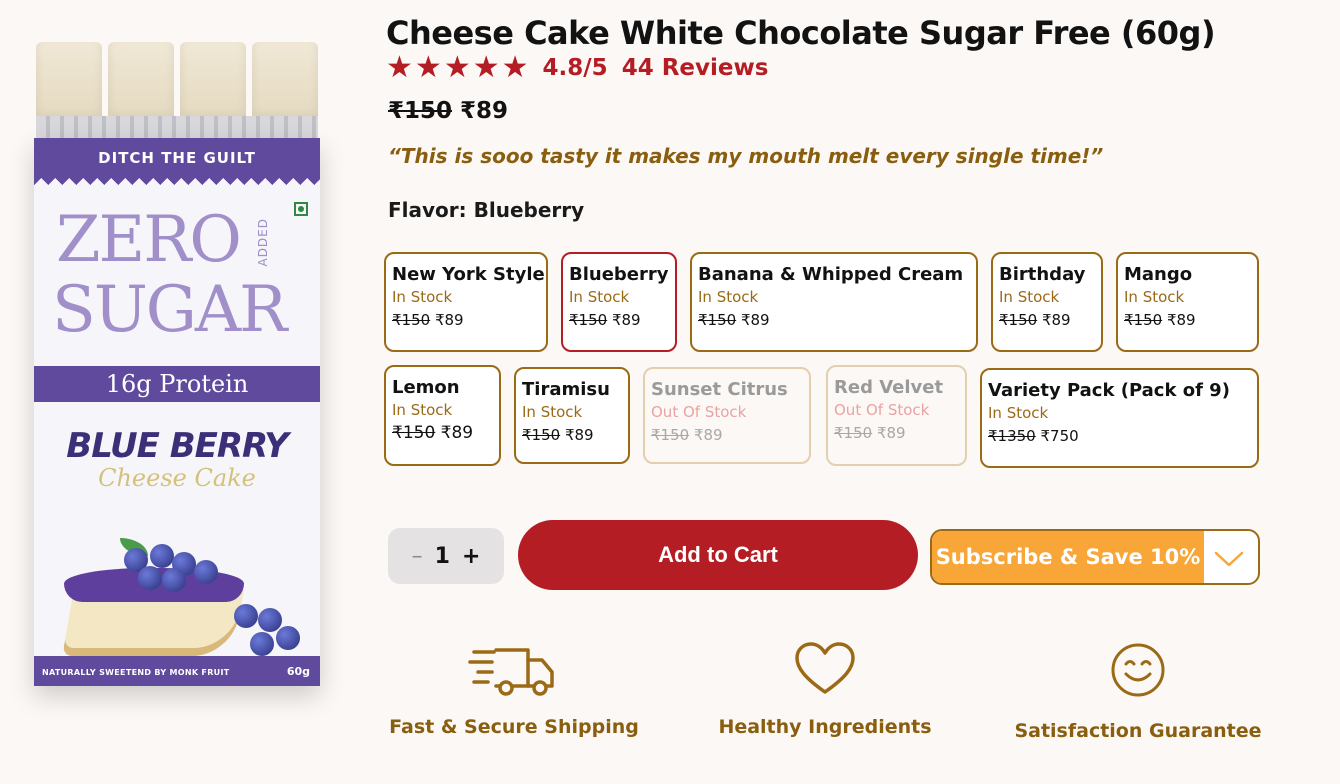 The width and height of the screenshot is (1340, 784). Describe the element at coordinates (471, 556) in the screenshot. I see `increment-button: +` at that location.